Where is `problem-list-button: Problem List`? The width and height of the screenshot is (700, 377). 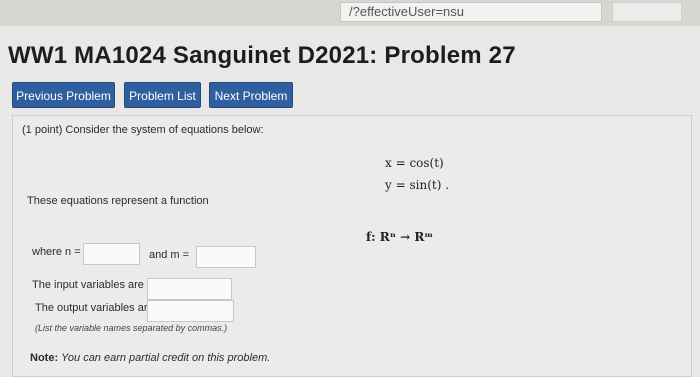
problem-list-button: Problem List is located at coordinates (162, 95).